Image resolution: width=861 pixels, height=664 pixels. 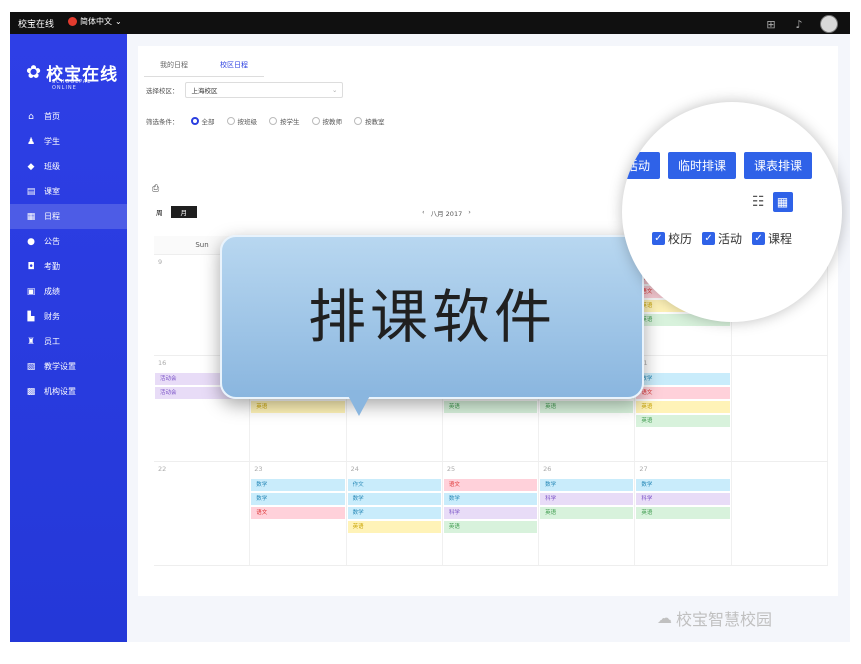 I want to click on sidebar-item-1: ♟ 学生, so click(x=68, y=141).